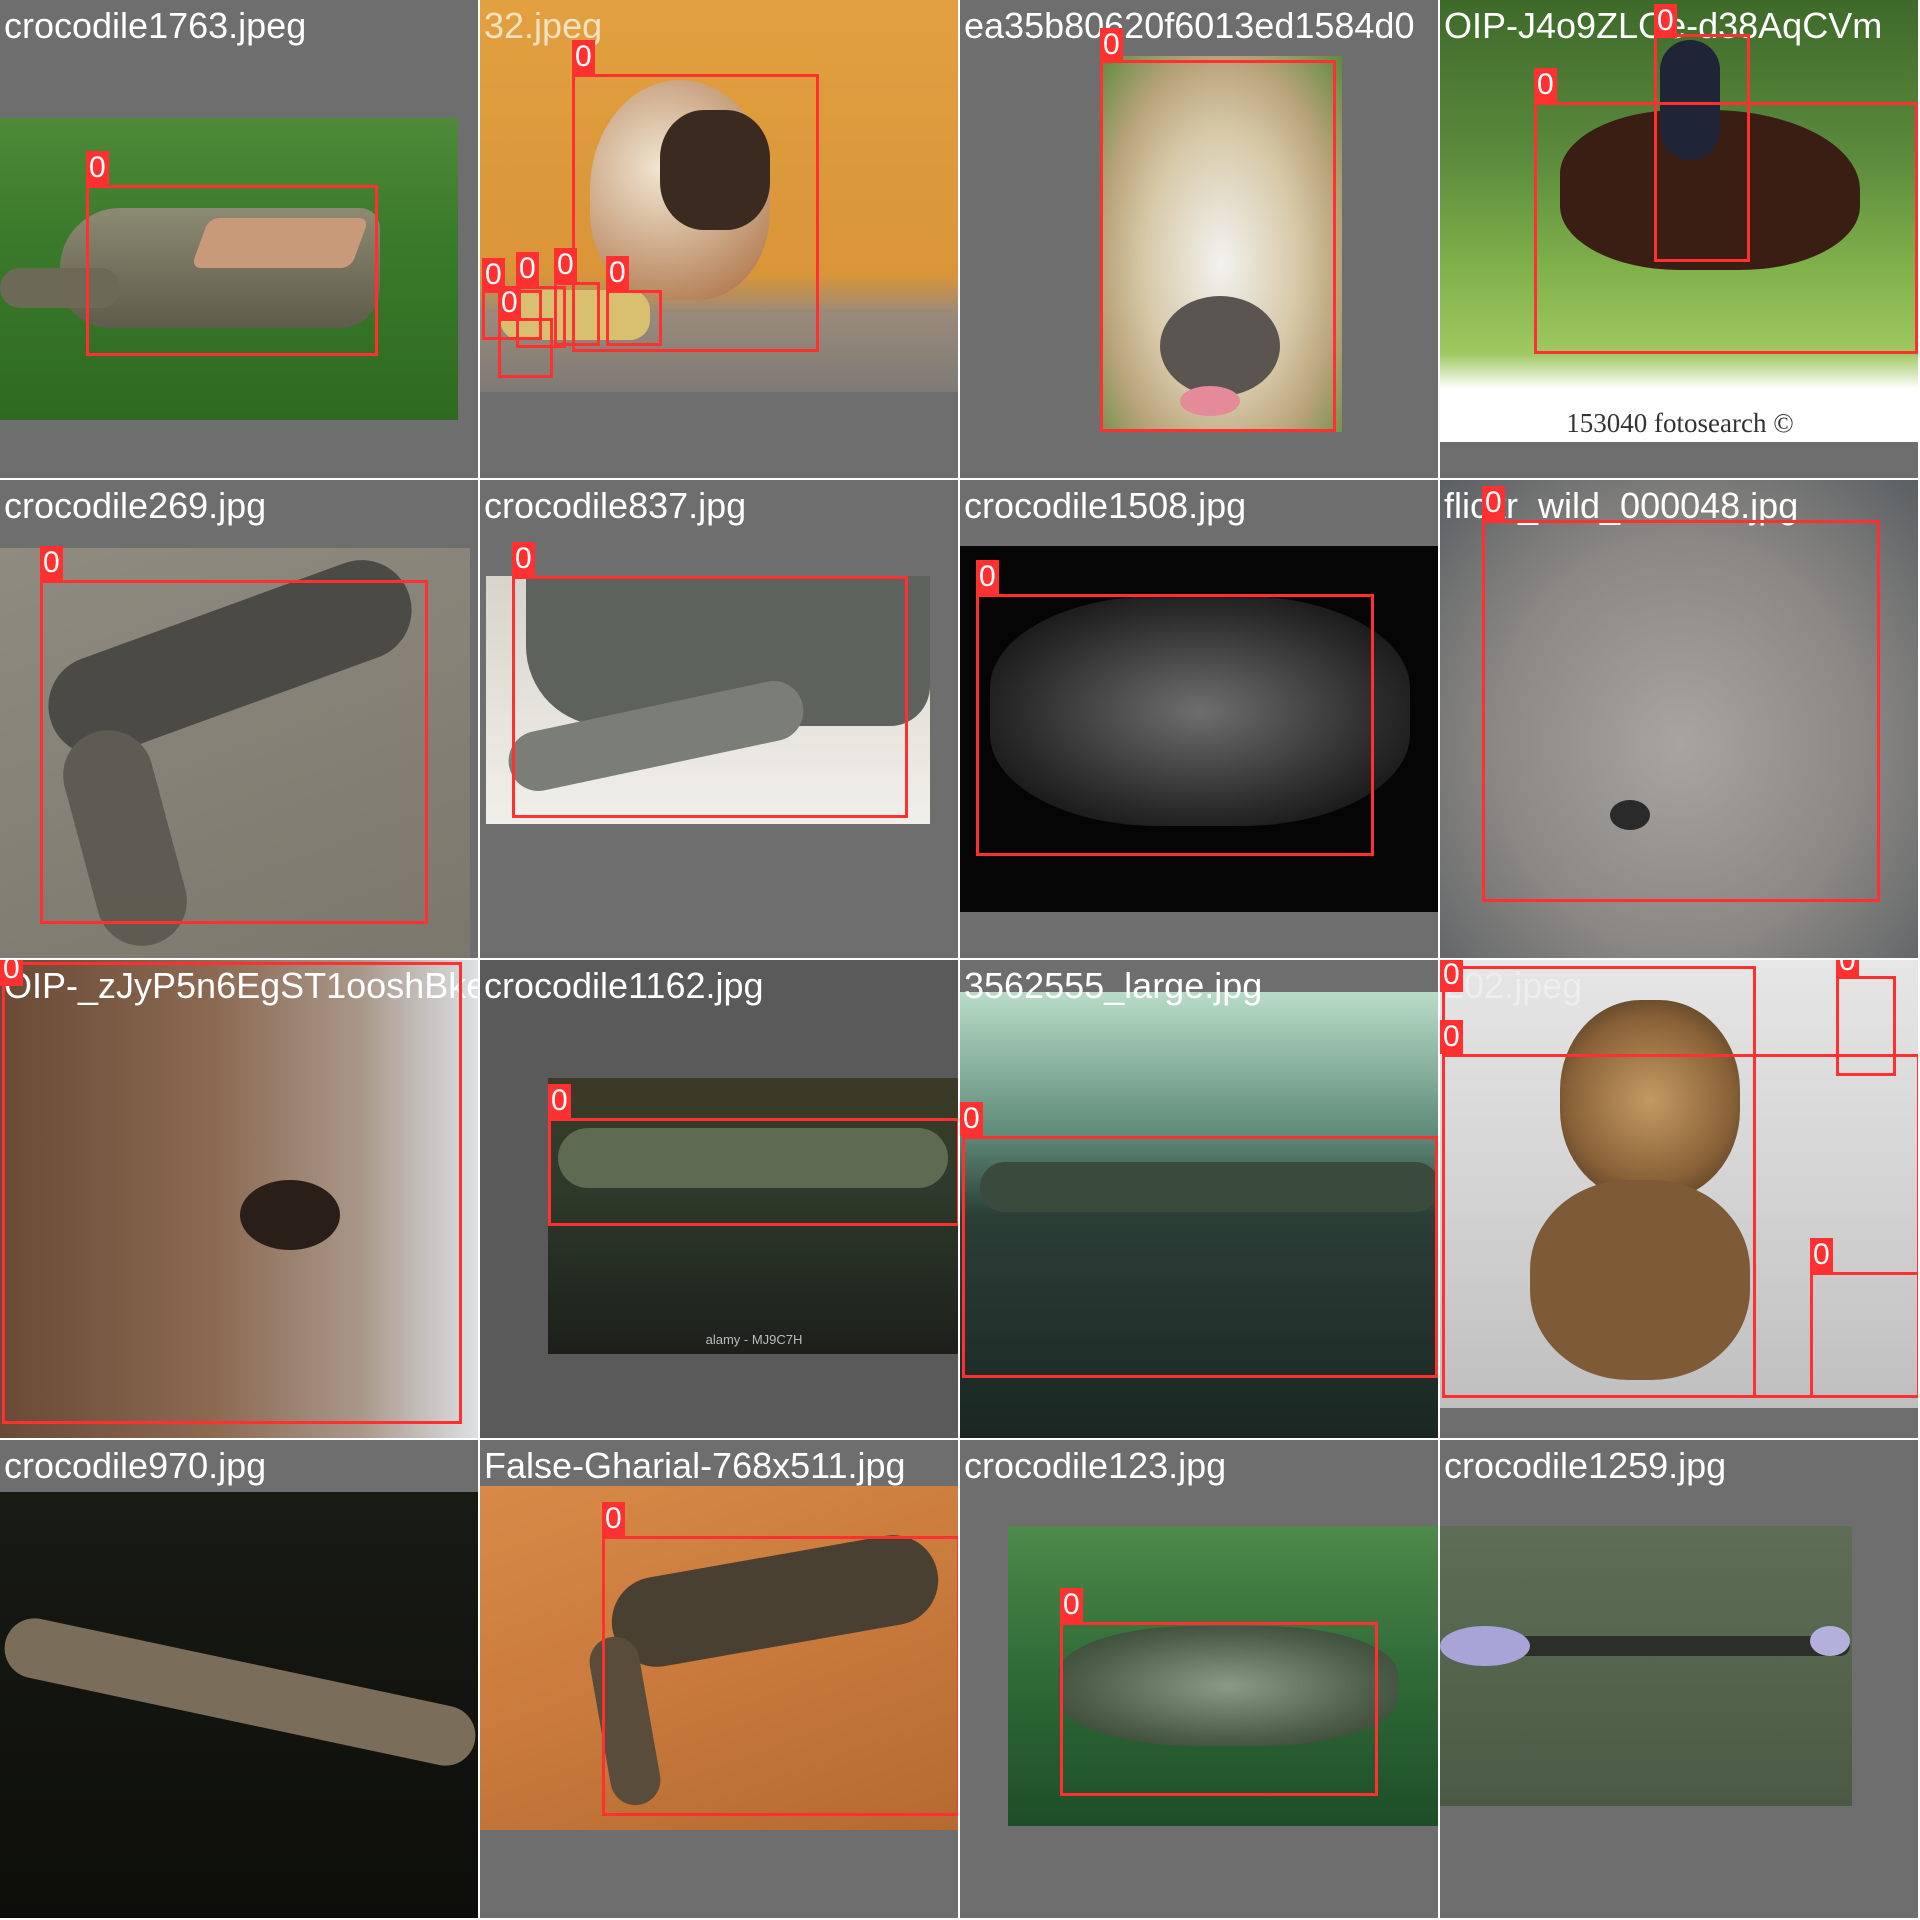  I want to click on image-filename: crocodile1763.jpeg, so click(155, 25).